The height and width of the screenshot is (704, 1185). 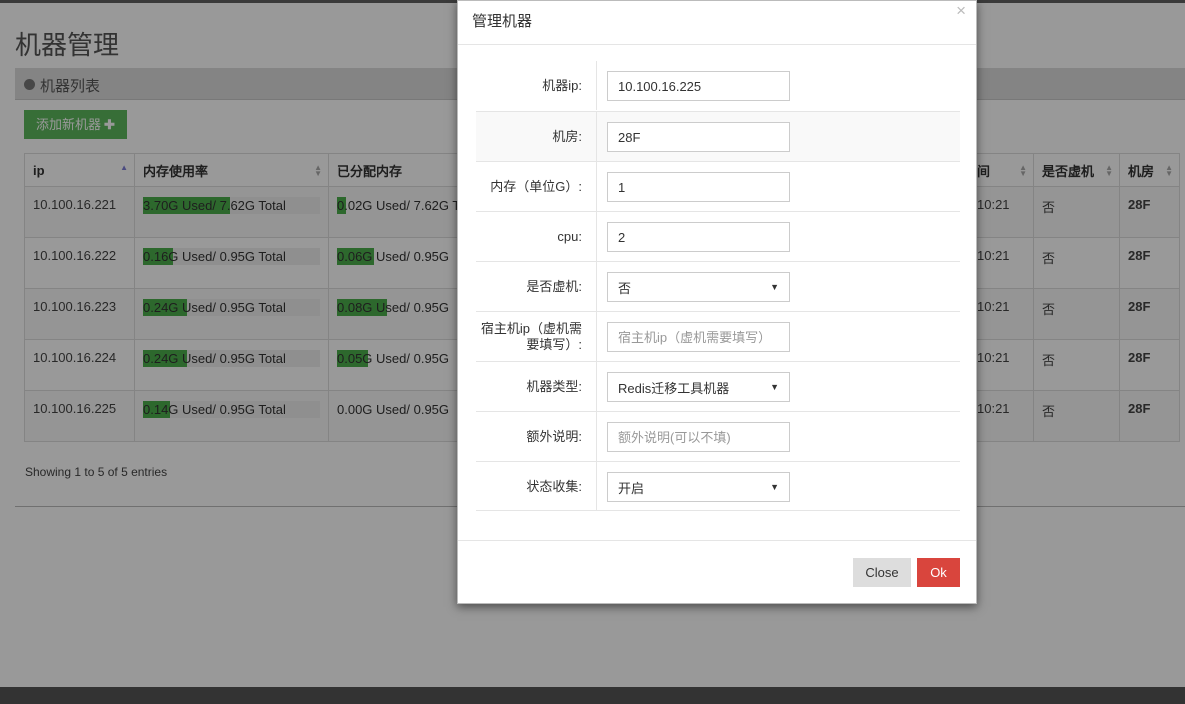 What do you see at coordinates (698, 337) in the screenshot?
I see `host-ip-input` at bounding box center [698, 337].